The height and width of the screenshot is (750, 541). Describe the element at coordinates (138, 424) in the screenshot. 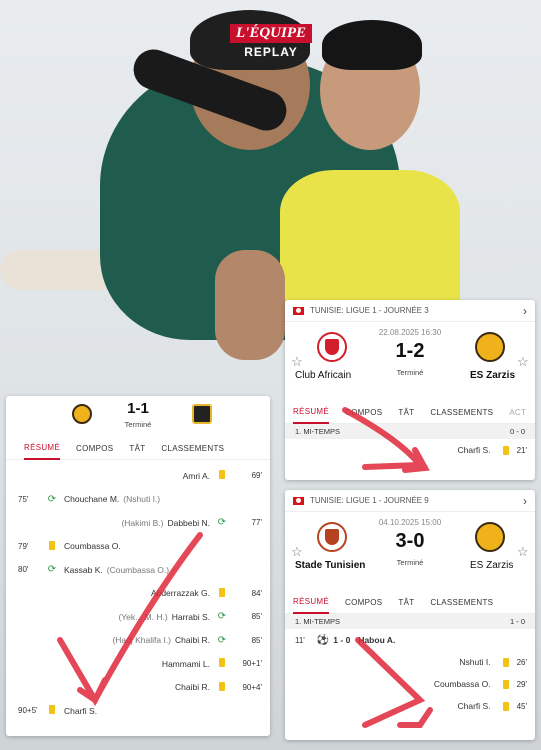

I see `match-status: Terminé` at that location.